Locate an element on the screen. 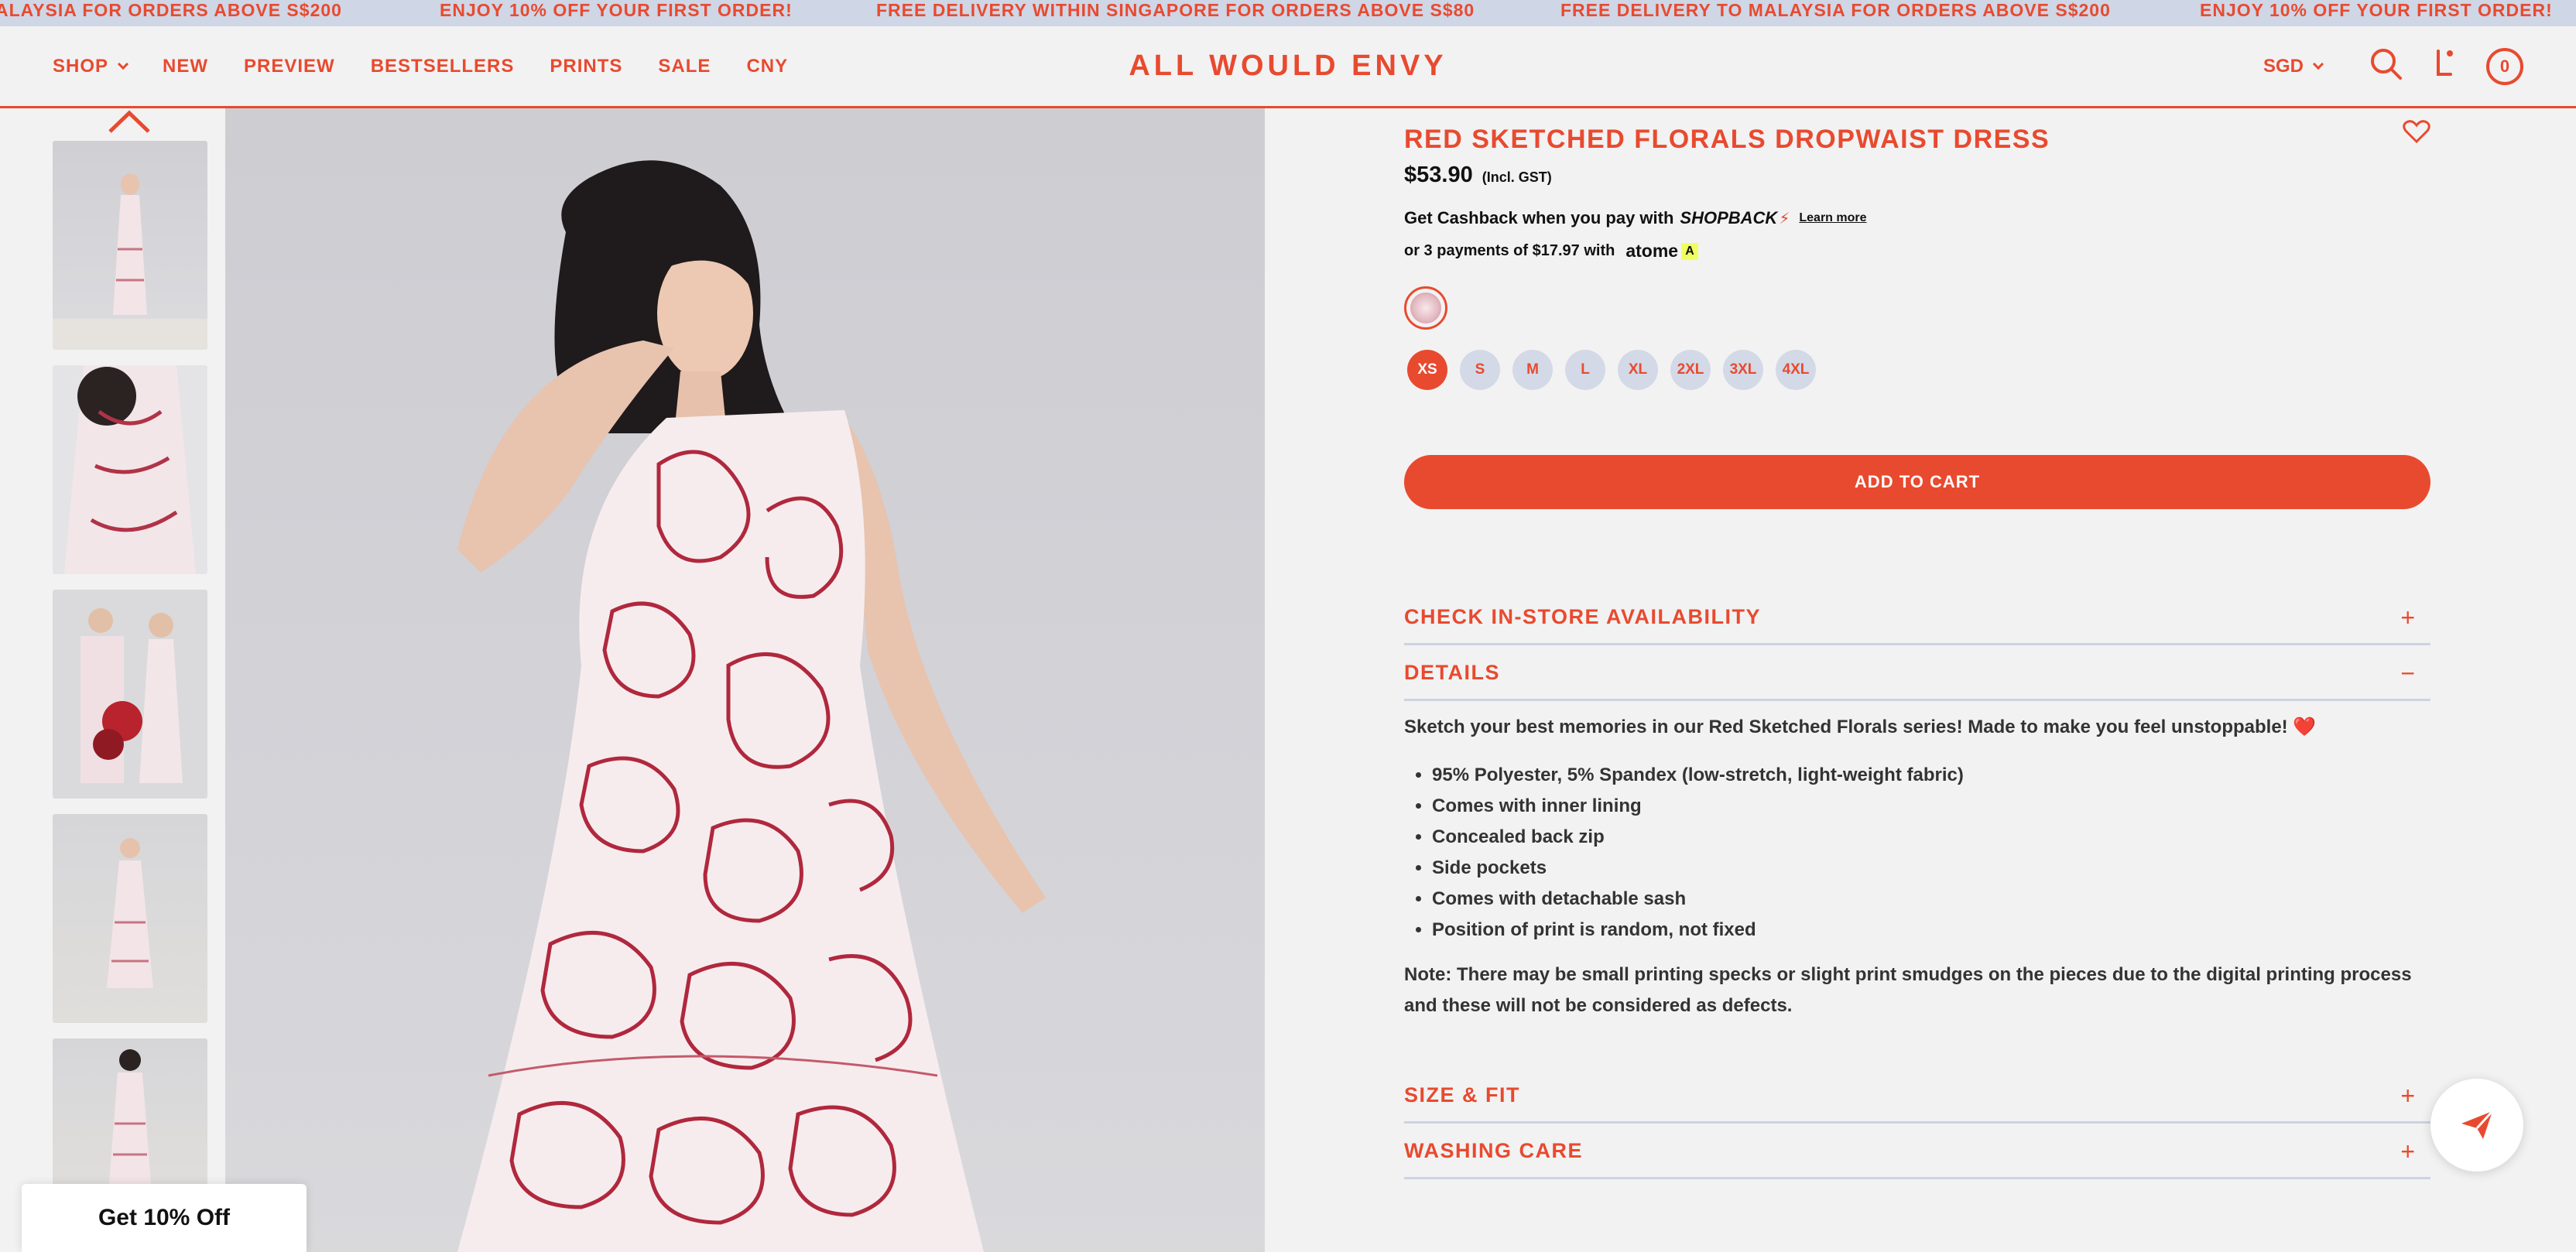 The width and height of the screenshot is (2576, 1252). color-swatch is located at coordinates (1426, 308).